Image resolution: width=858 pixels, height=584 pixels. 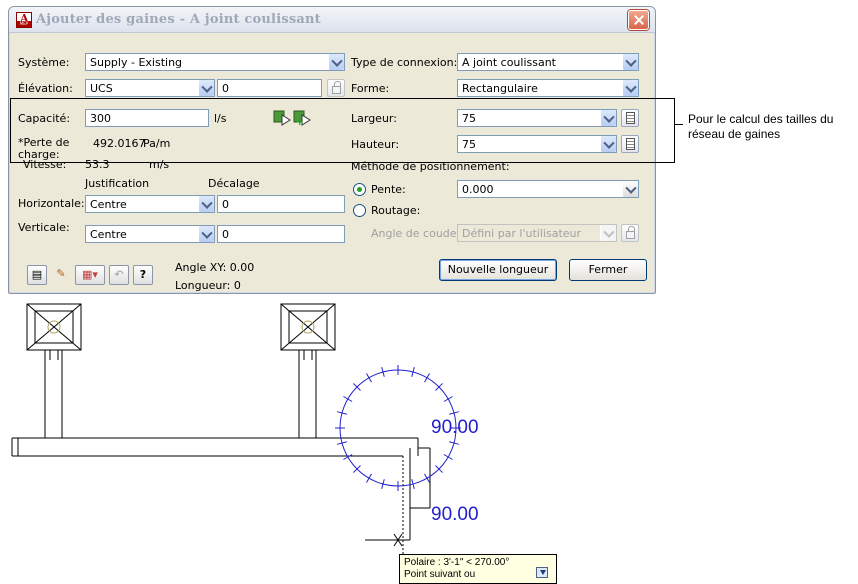 What do you see at coordinates (150, 204) in the screenshot?
I see `horizontale-select: Centre` at bounding box center [150, 204].